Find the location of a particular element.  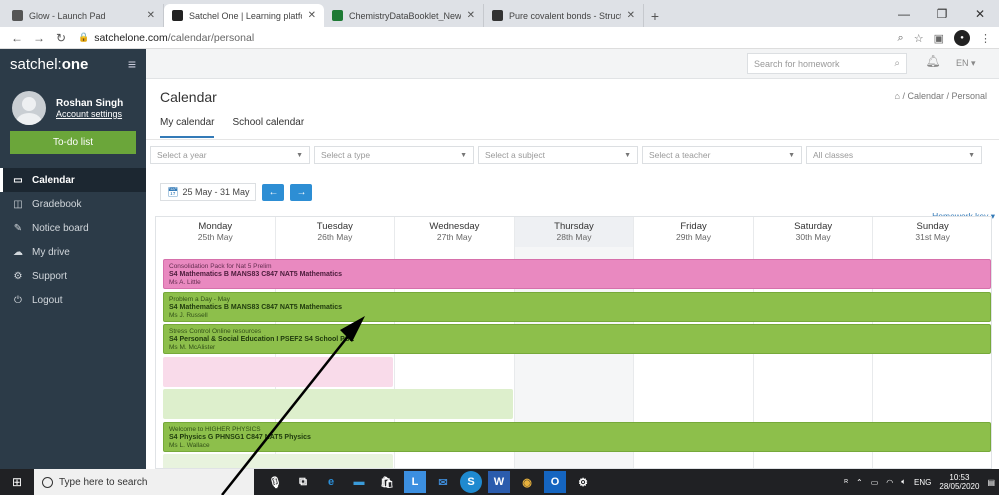

mail-icon: ✉ is located at coordinates (443, 482).